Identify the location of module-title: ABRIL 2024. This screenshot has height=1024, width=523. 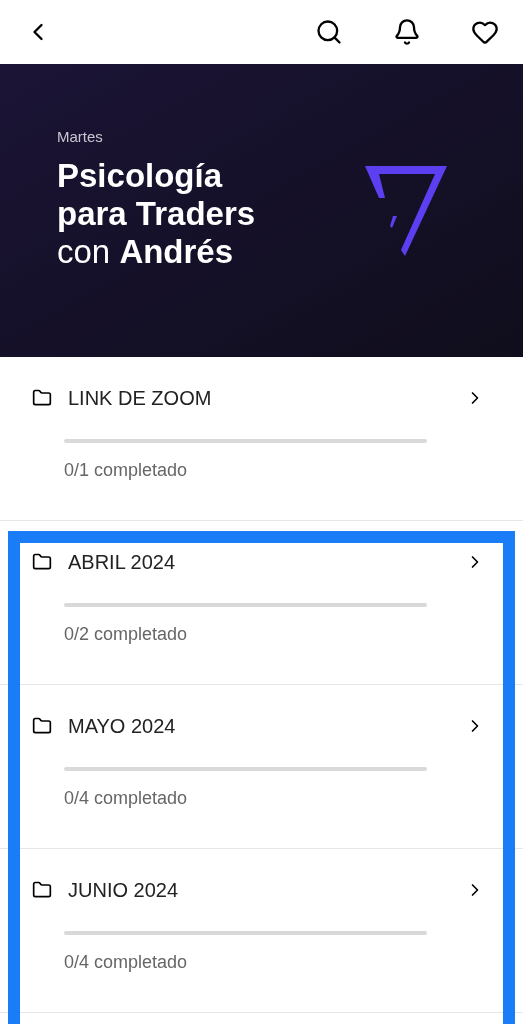
(122, 562).